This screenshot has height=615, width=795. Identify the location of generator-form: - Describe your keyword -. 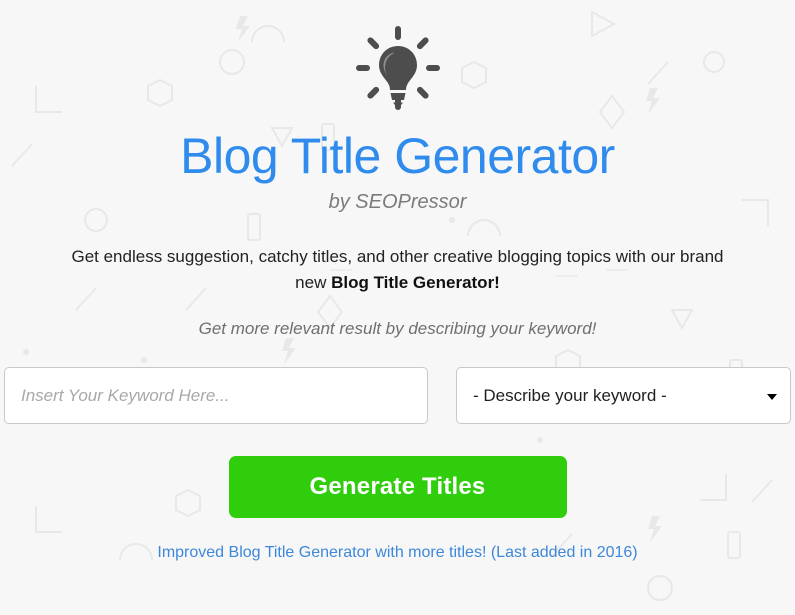
(397, 395).